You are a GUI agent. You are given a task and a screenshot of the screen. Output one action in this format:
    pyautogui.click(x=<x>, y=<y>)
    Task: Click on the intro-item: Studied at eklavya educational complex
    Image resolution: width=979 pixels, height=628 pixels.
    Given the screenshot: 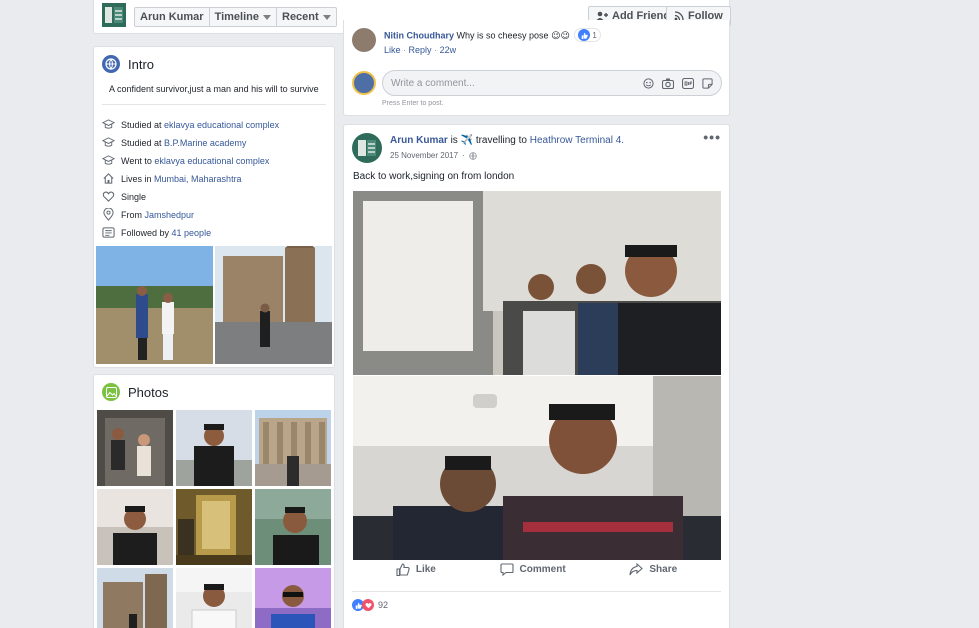 What is the action you would take?
    pyautogui.click(x=190, y=125)
    